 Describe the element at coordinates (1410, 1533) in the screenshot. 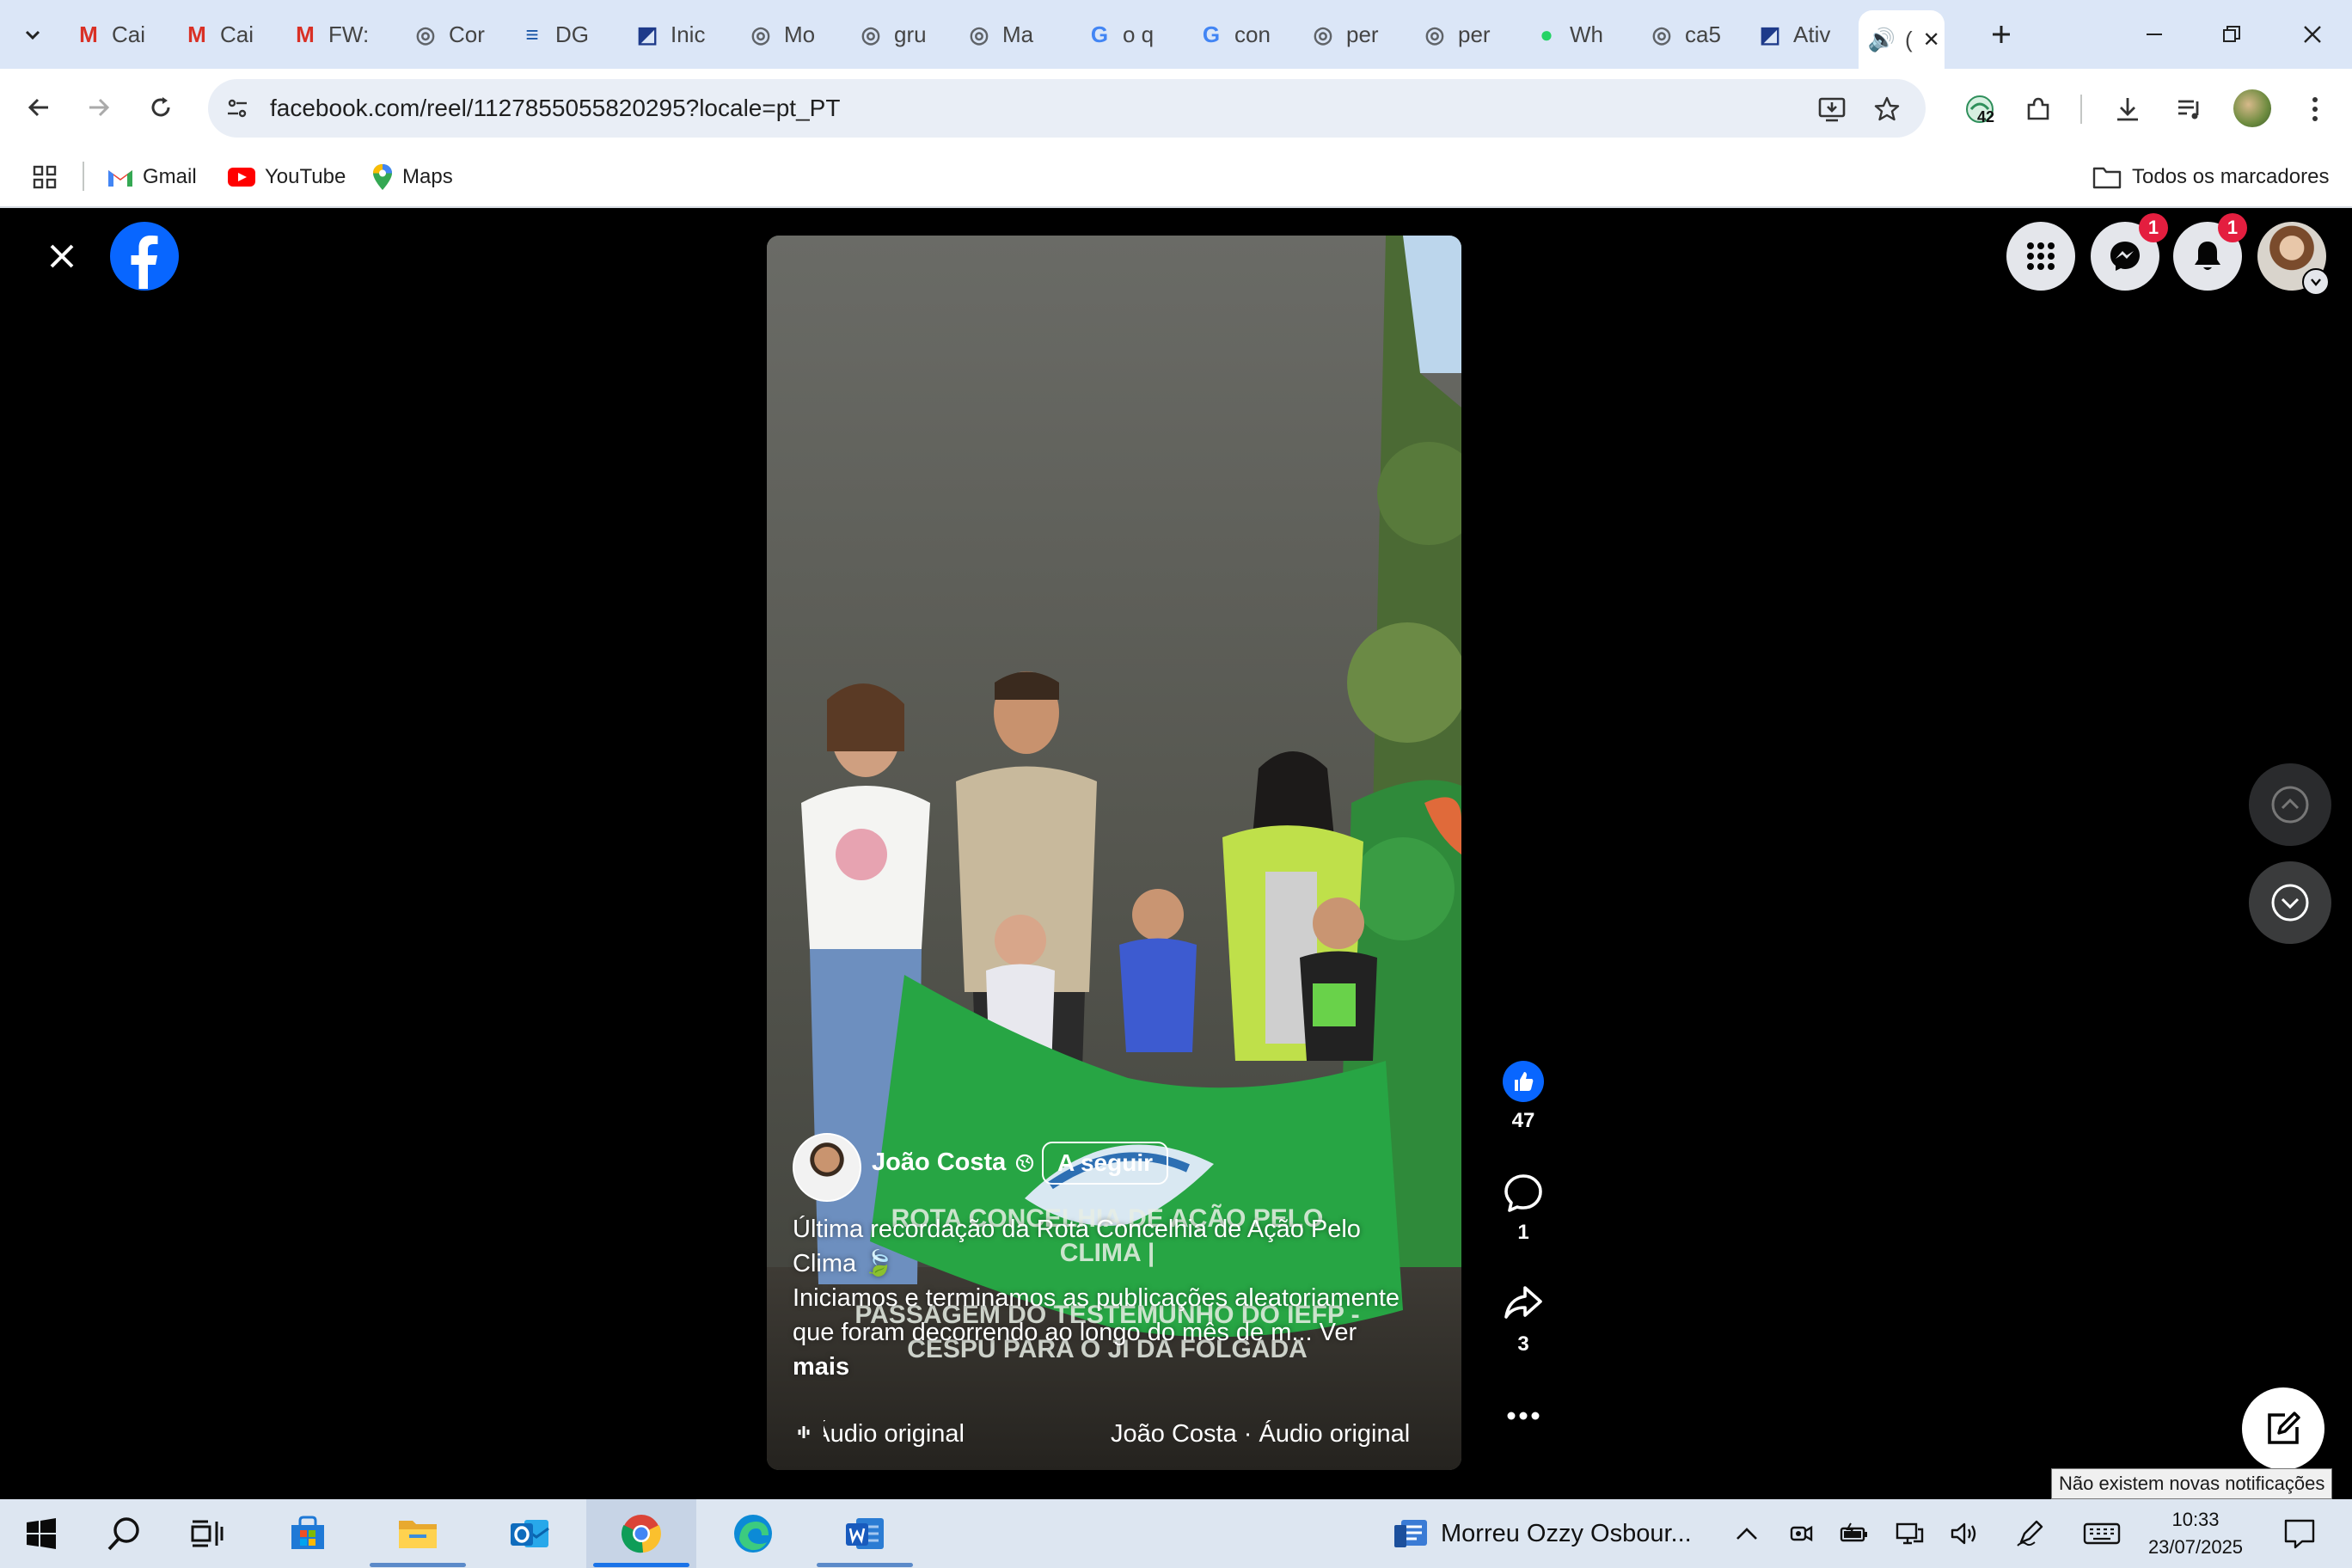

I see `news-icon` at that location.